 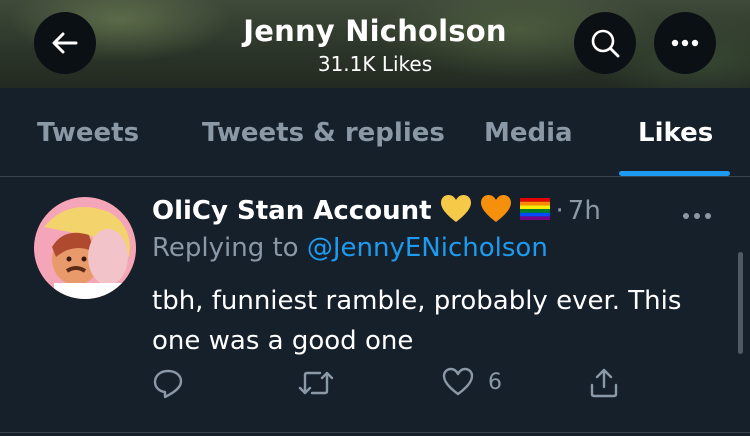 What do you see at coordinates (88, 133) in the screenshot?
I see `tab-tweets: Tweets` at bounding box center [88, 133].